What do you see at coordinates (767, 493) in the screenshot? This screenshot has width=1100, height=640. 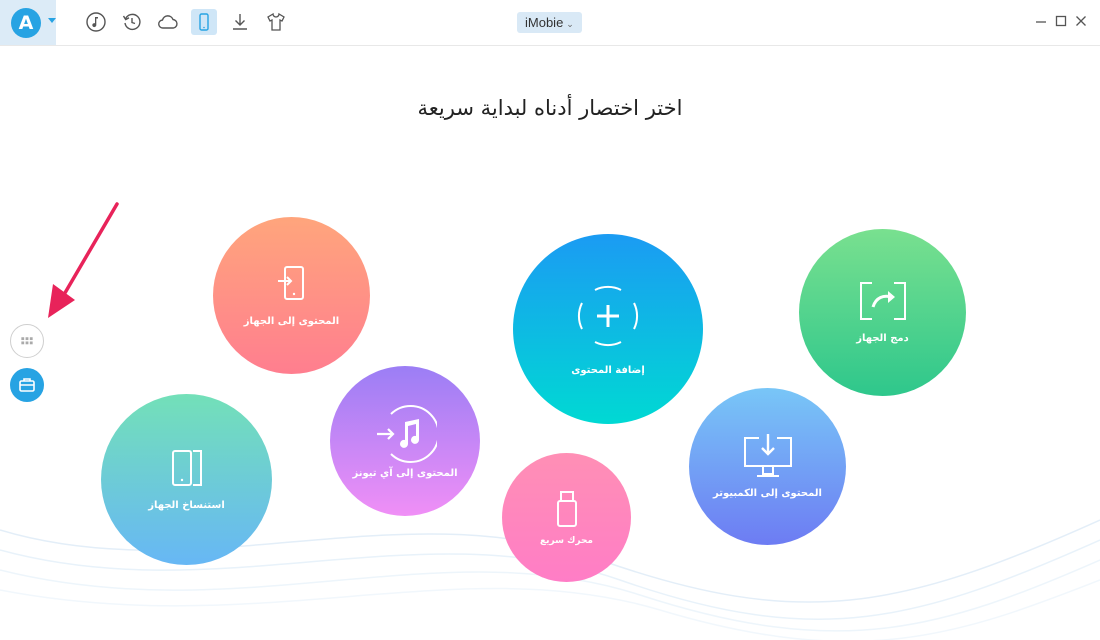 I see `shortcut-label: المحتوى إلى الكمبيوتر` at bounding box center [767, 493].